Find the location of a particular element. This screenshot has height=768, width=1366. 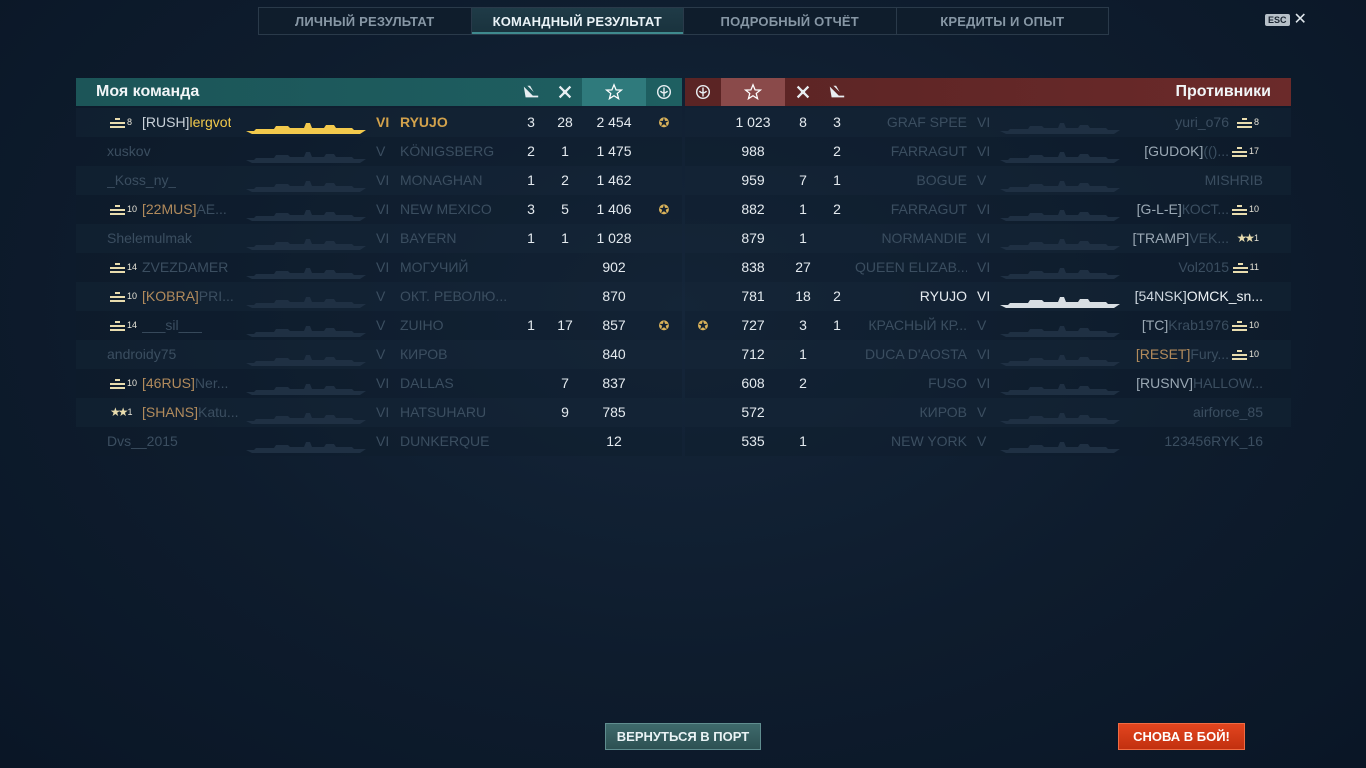

my-team-row: 10 [KOBRA]PRI... V ОКТ. РЕВОЛЮ... 870 is located at coordinates (379, 296).